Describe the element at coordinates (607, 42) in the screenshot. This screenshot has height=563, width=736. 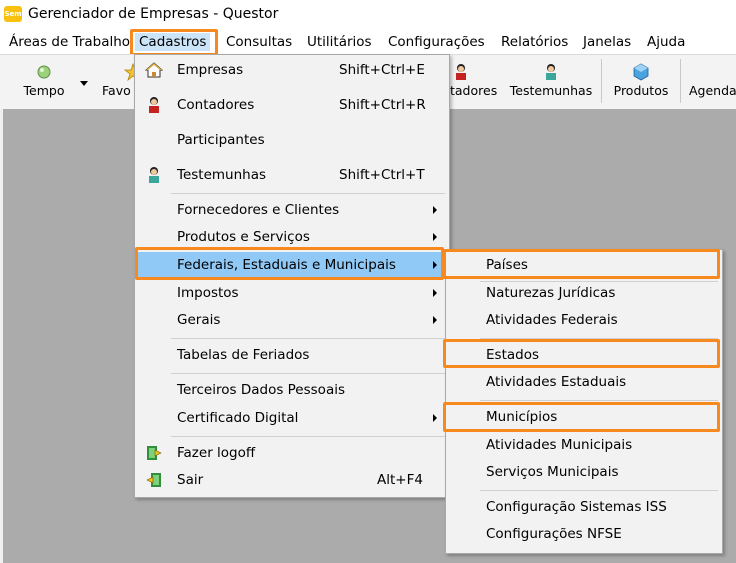
I see `menu-janelas: Janelas` at that location.